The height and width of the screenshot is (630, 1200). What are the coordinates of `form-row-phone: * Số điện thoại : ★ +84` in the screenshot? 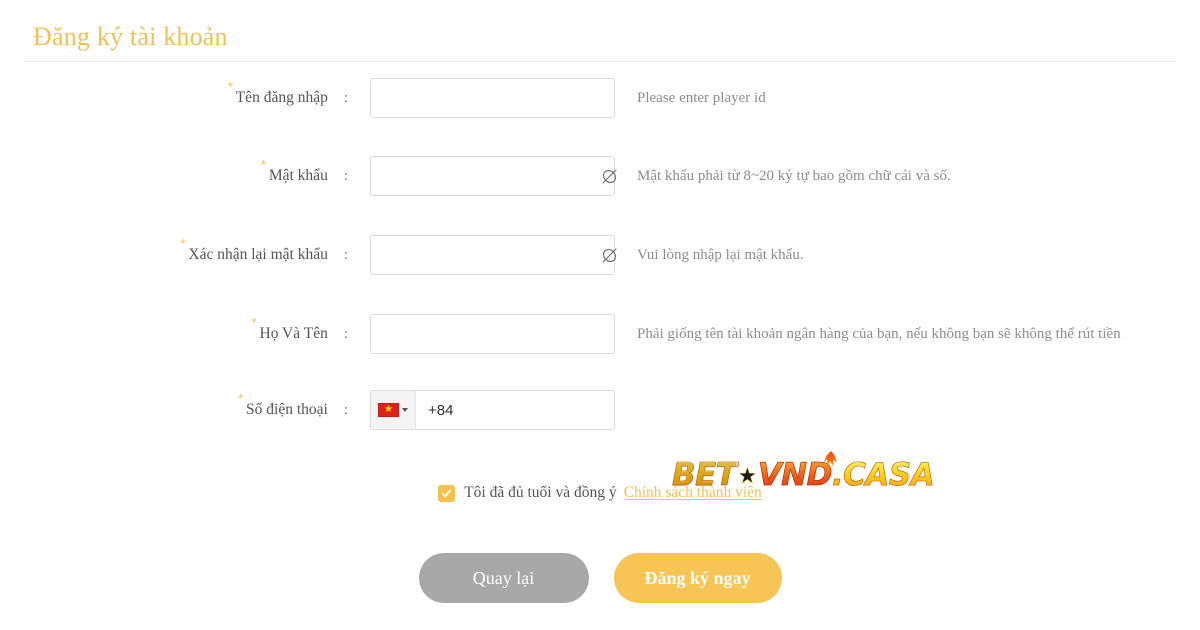 It's located at (600, 410).